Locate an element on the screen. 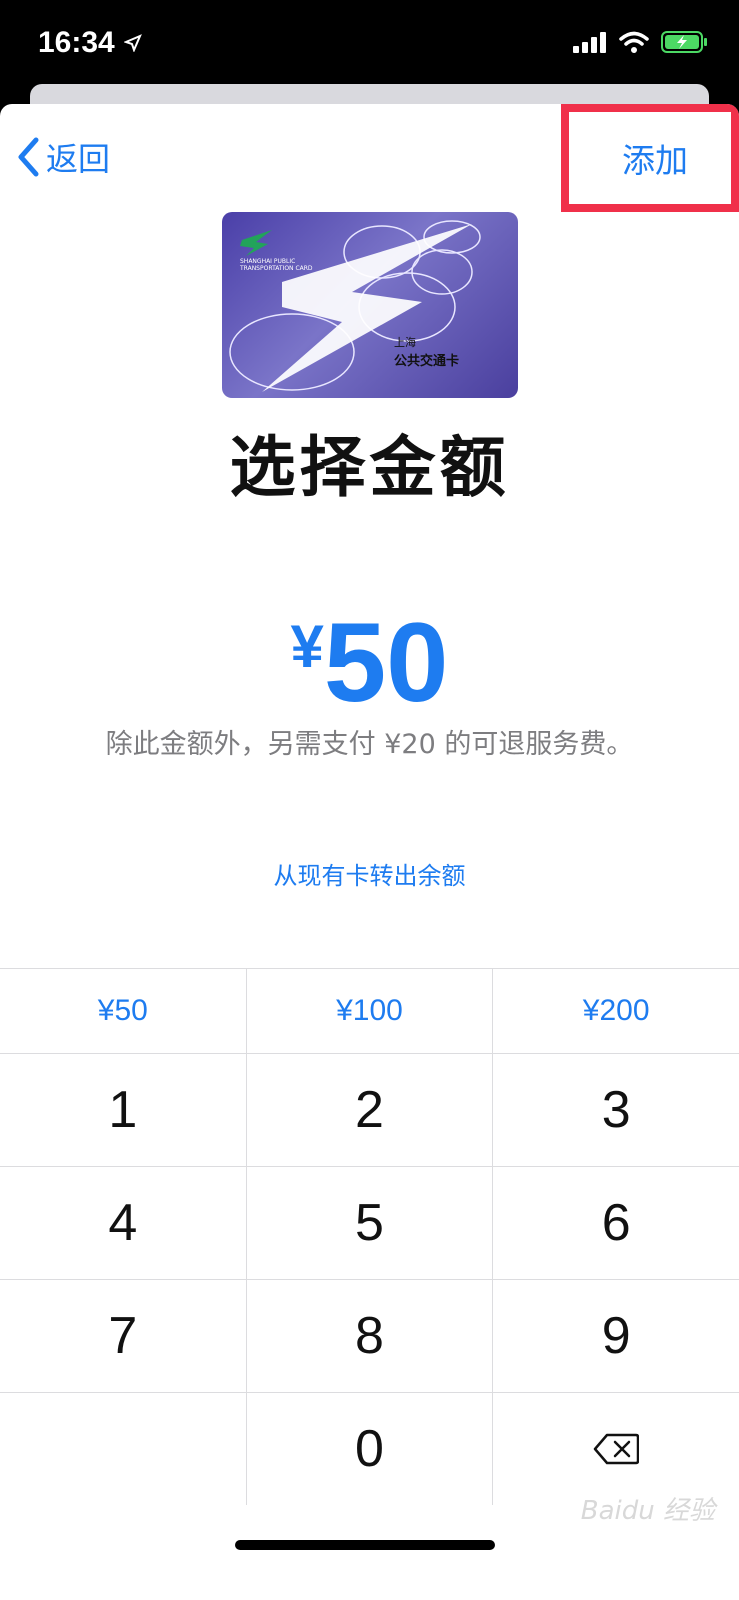  preset-200-button: ¥200 is located at coordinates (616, 1011).